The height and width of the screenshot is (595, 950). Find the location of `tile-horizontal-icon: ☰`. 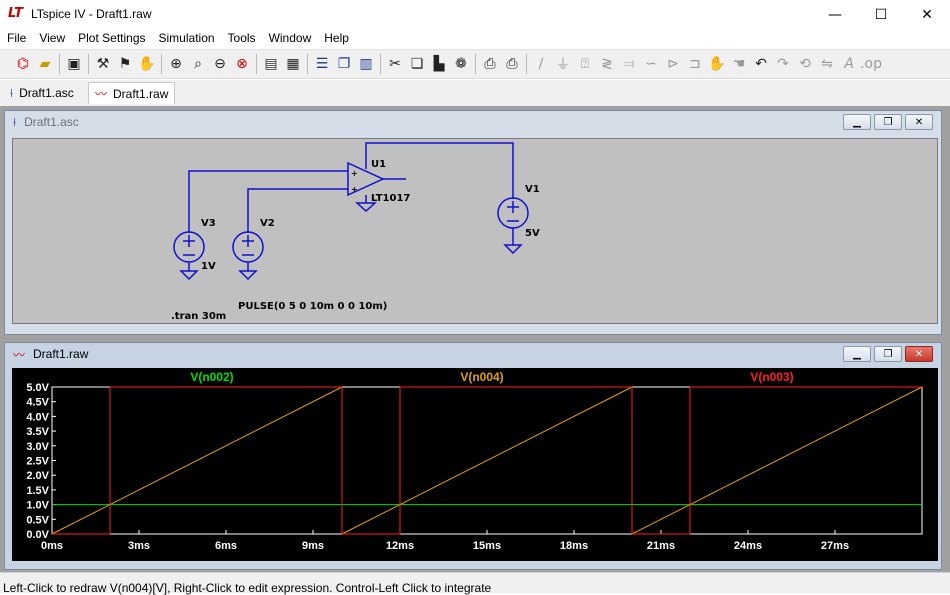

tile-horizontal-icon: ☰ is located at coordinates (322, 64).